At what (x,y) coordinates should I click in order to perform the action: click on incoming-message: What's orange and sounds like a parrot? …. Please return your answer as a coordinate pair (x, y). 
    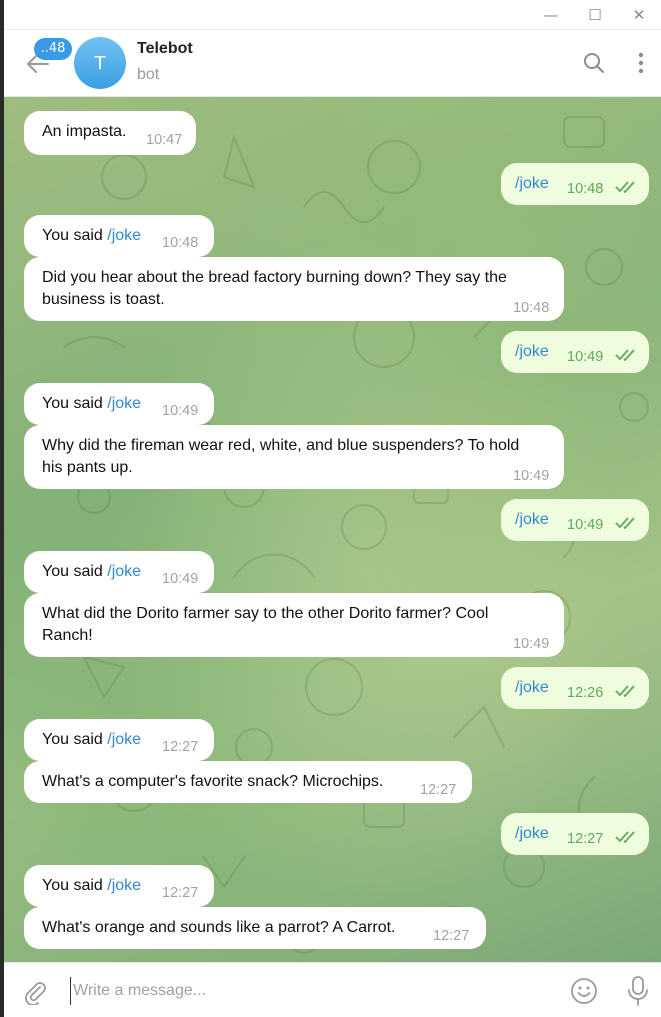
    Looking at the image, I should click on (255, 928).